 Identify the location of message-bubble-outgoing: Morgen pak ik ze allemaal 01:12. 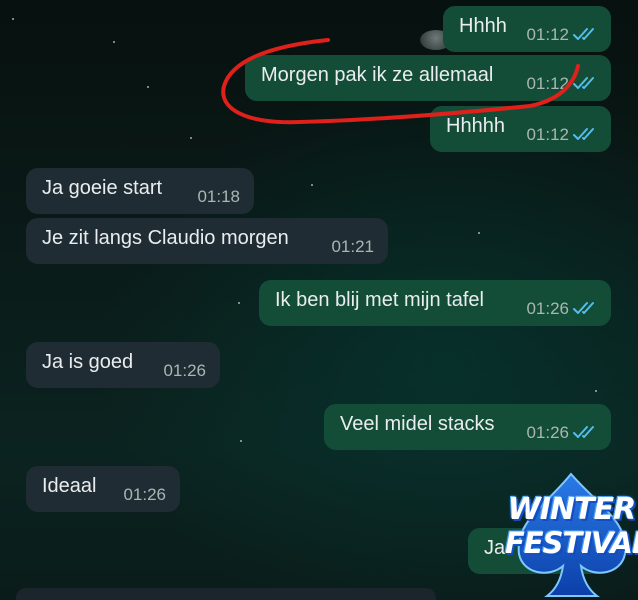
(428, 78).